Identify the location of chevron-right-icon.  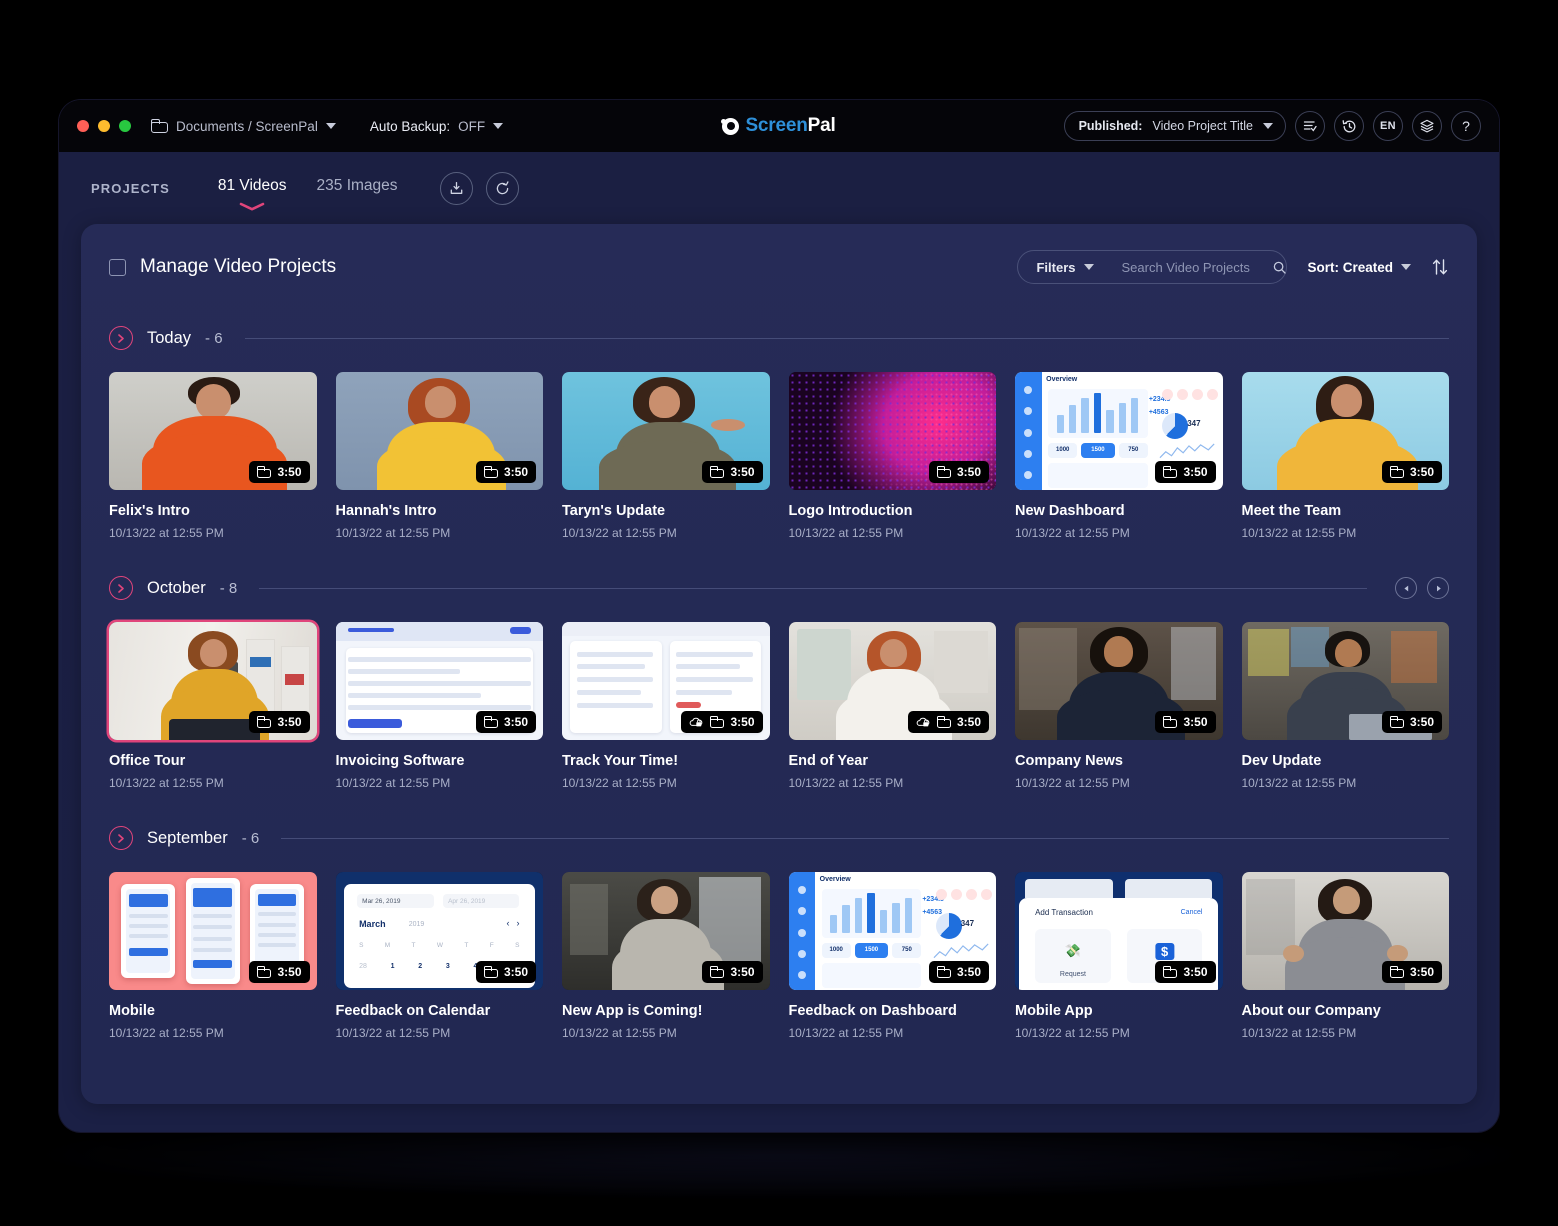
(121, 838).